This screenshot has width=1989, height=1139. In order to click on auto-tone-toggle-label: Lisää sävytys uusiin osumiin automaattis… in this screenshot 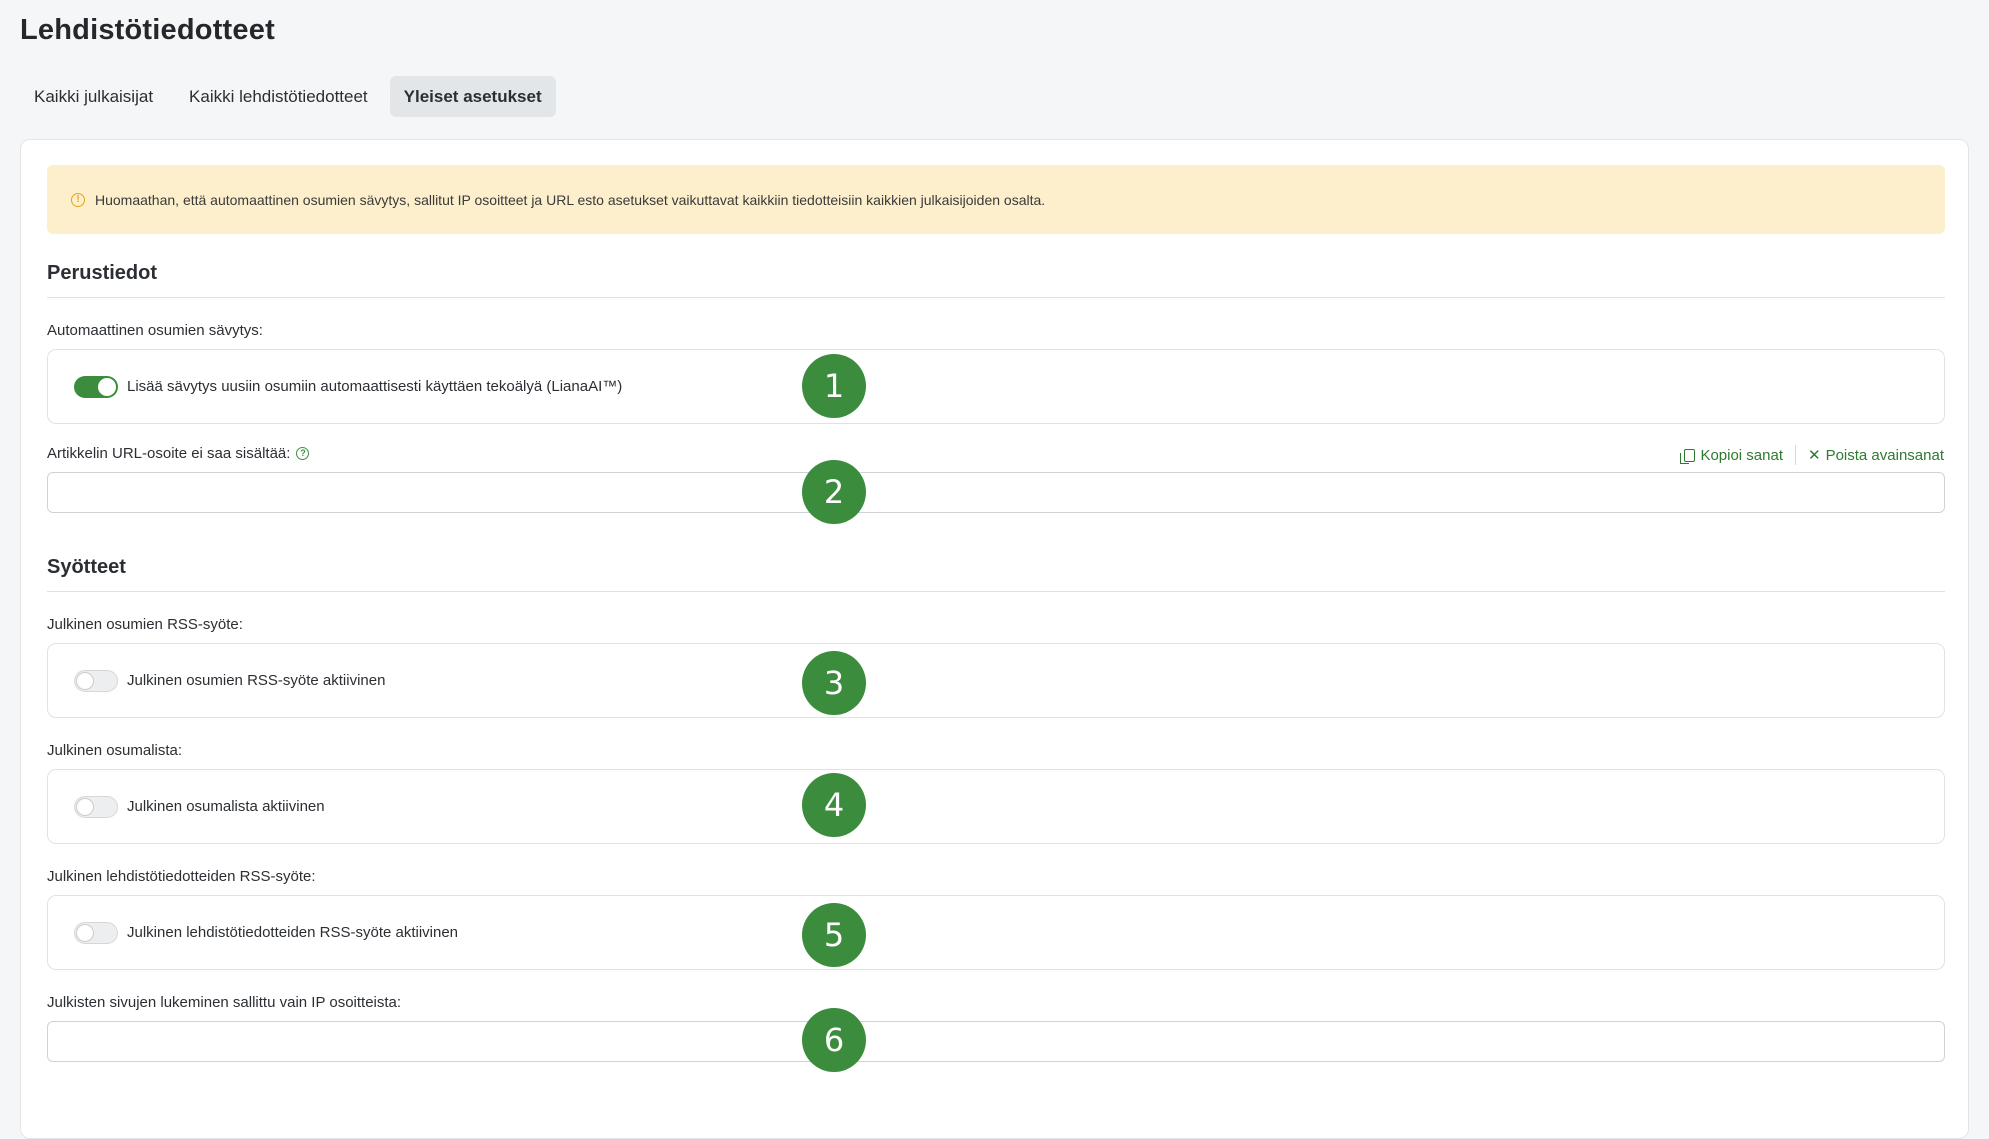, I will do `click(375, 386)`.